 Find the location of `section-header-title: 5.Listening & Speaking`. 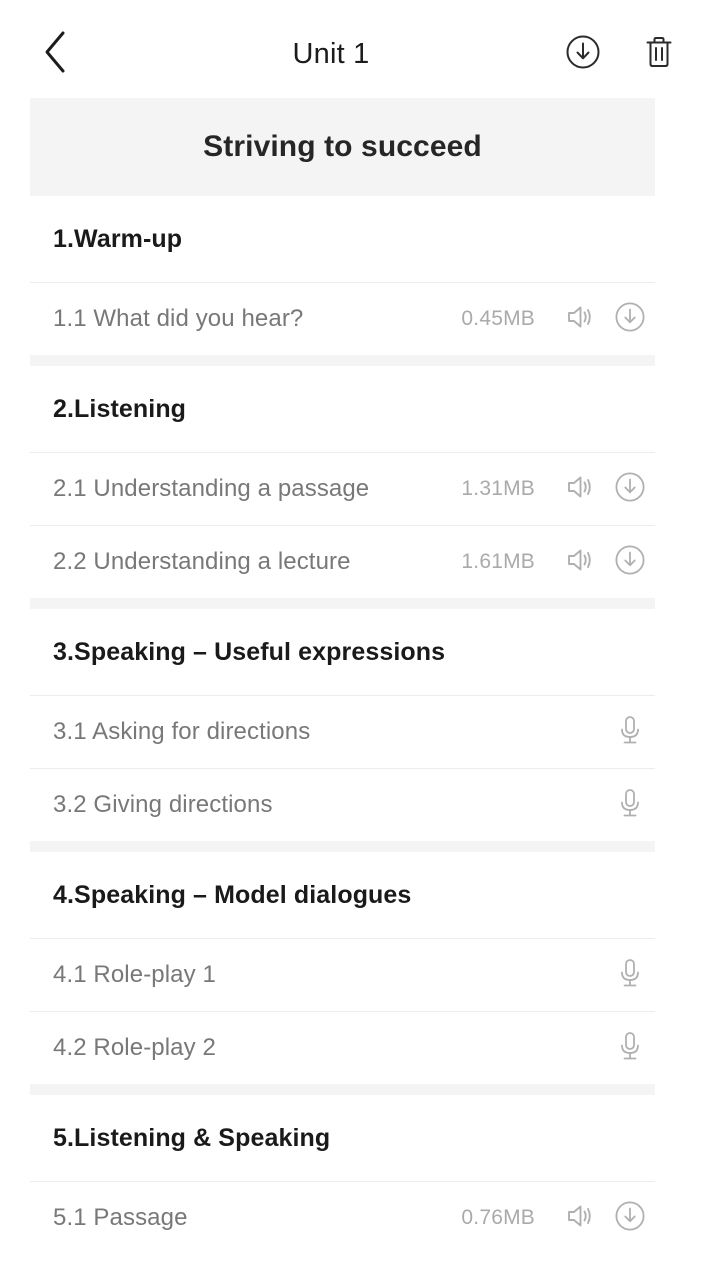

section-header-title: 5.Listening & Speaking is located at coordinates (192, 1137).